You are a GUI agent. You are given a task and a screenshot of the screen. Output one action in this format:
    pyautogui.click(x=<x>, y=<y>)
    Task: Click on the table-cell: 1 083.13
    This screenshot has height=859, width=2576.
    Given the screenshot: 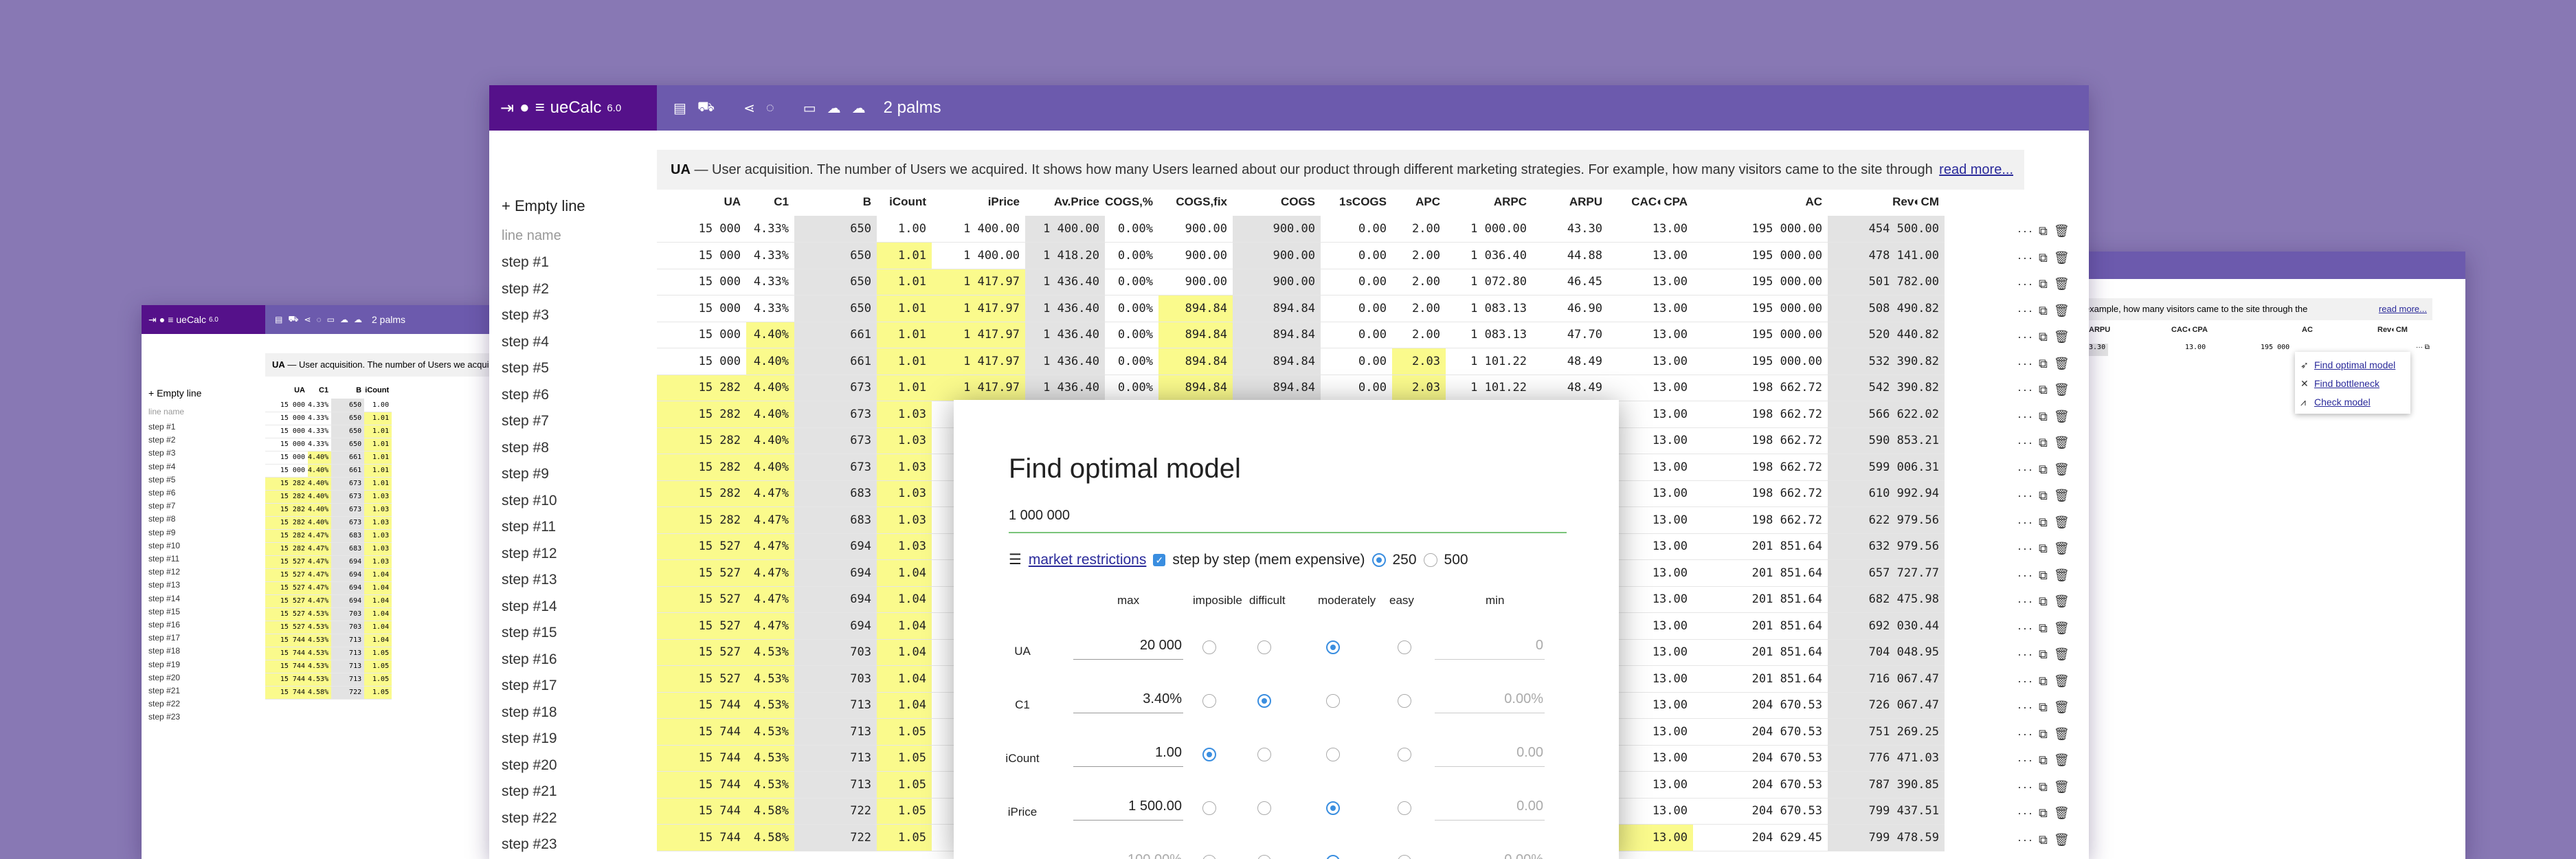 What is the action you would take?
    pyautogui.click(x=1489, y=335)
    